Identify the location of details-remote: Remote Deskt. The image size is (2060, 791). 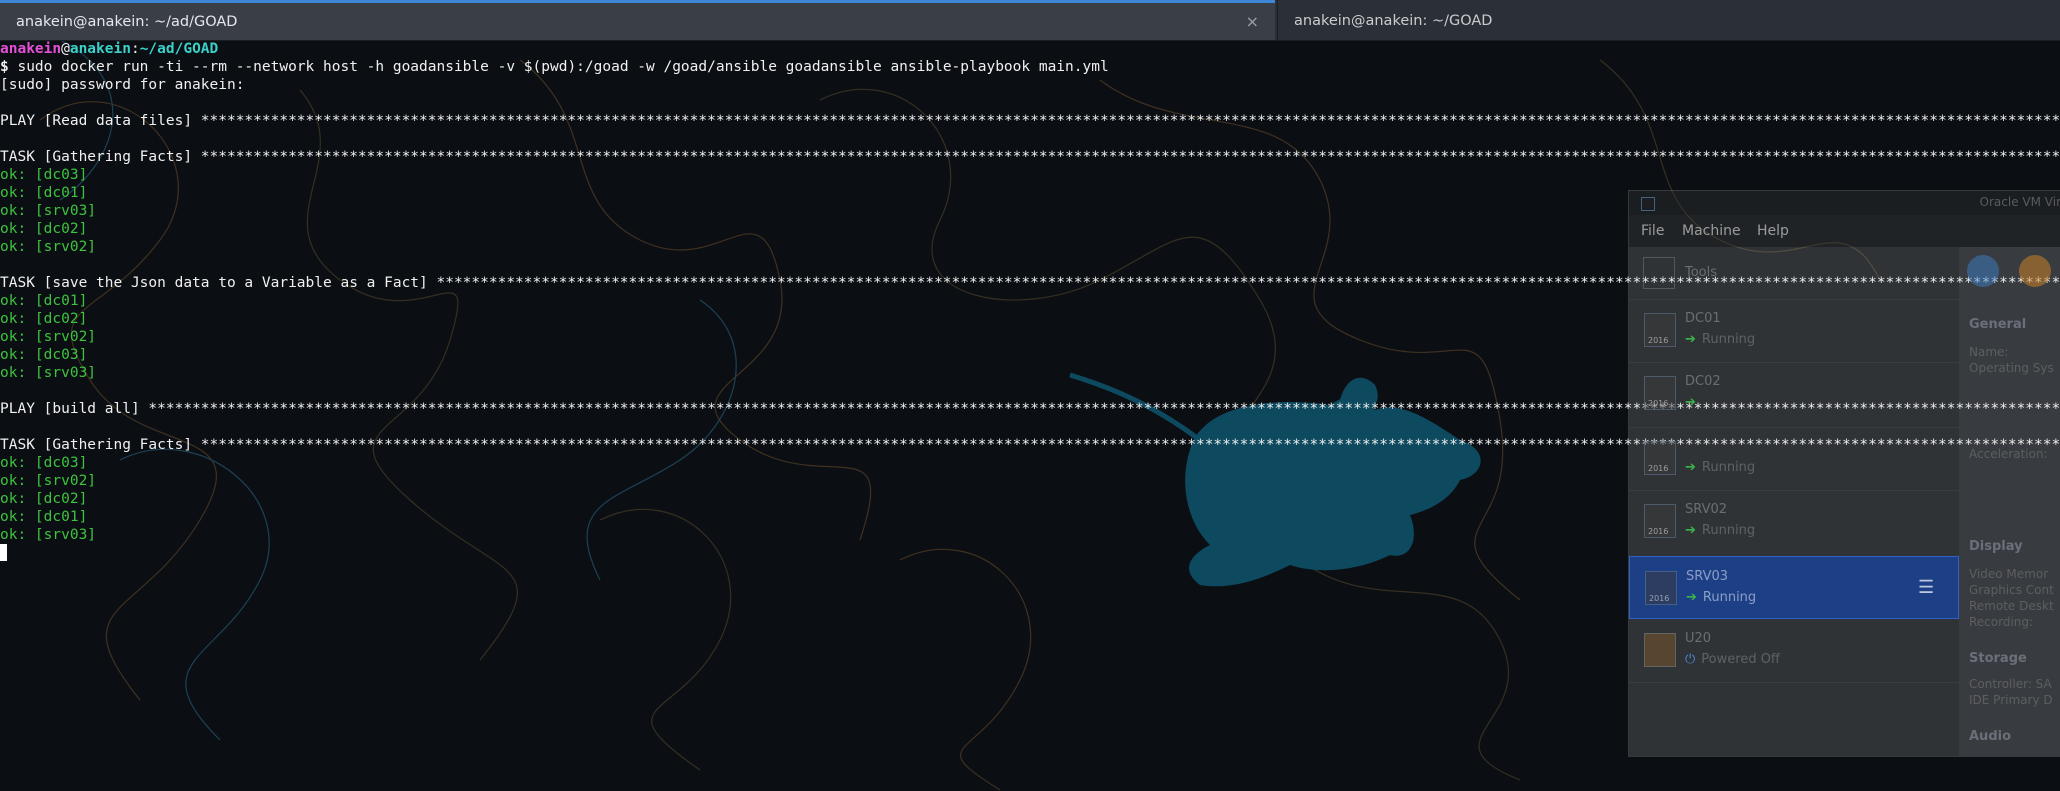
(2011, 606).